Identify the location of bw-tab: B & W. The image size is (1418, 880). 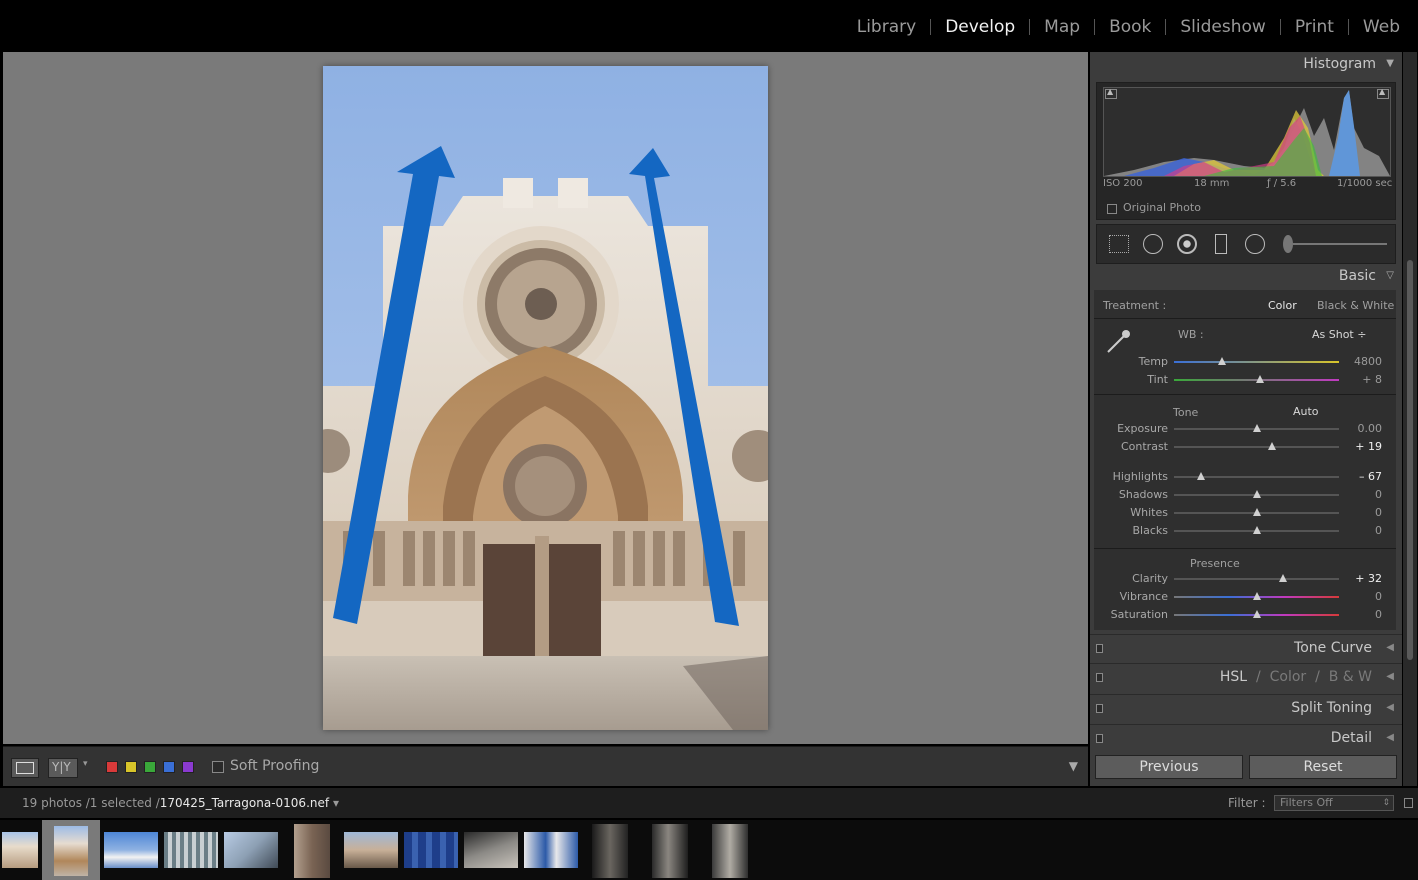
(1350, 677).